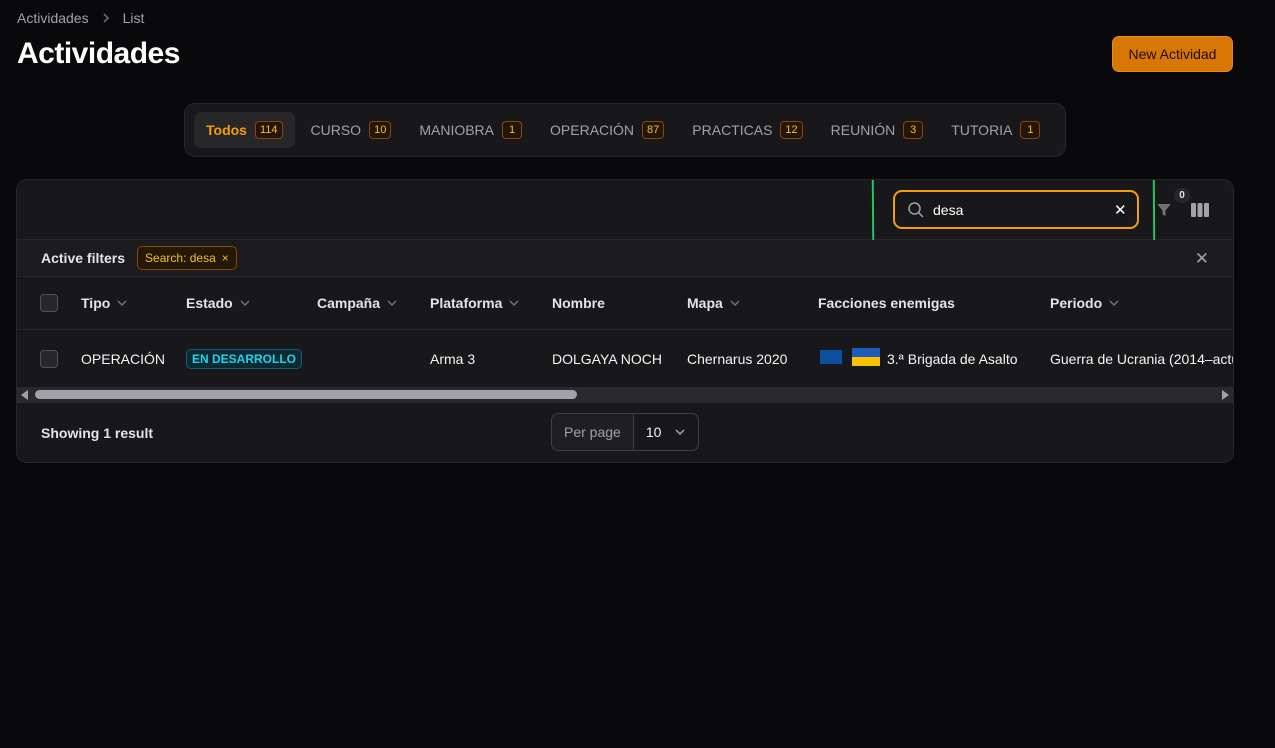  I want to click on column-label: Plataforma, so click(466, 303).